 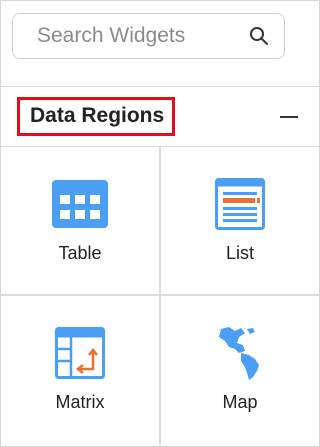 I want to click on widget-label-map: Map, so click(x=240, y=402).